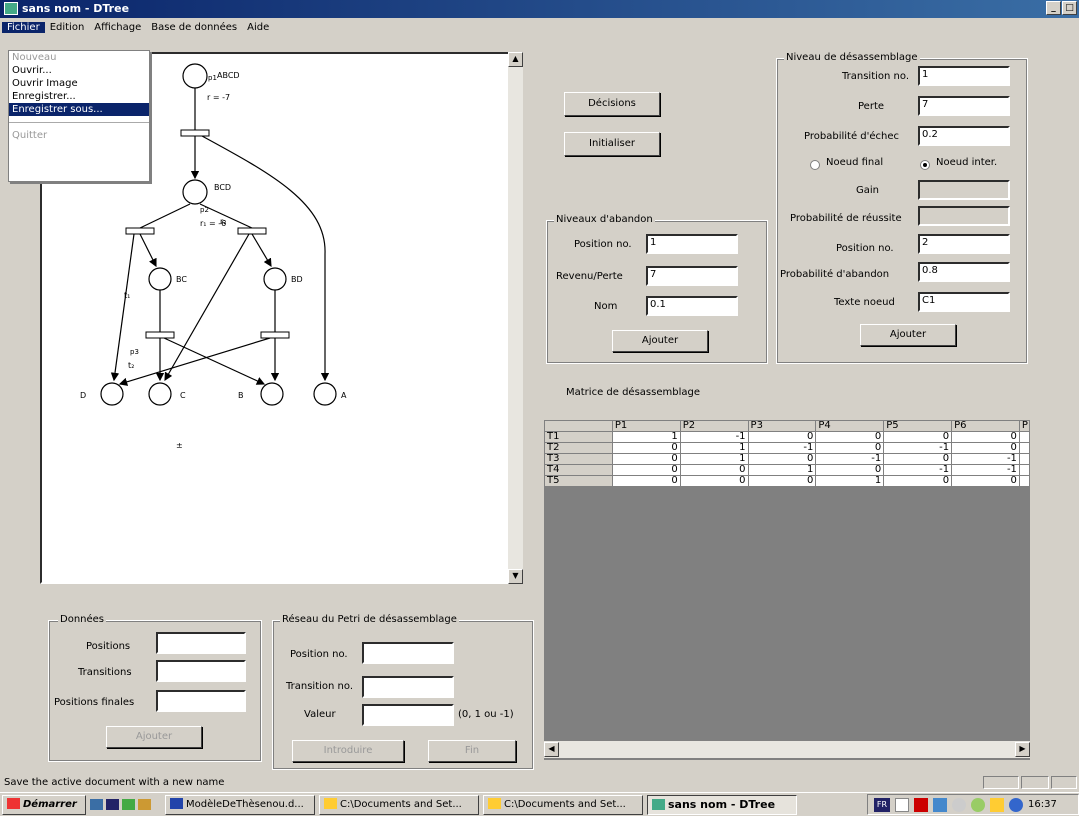 This screenshot has width=1079, height=816. What do you see at coordinates (472, 751) in the screenshot?
I see `fin-button: Fin` at bounding box center [472, 751].